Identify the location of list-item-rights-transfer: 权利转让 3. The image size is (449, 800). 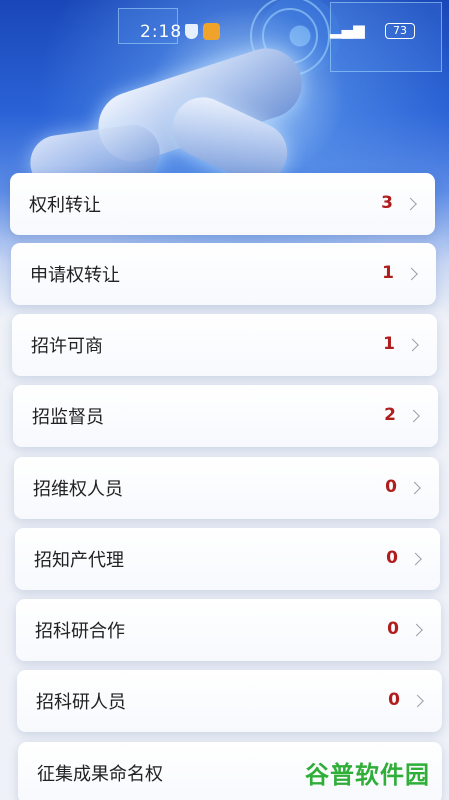
(222, 204).